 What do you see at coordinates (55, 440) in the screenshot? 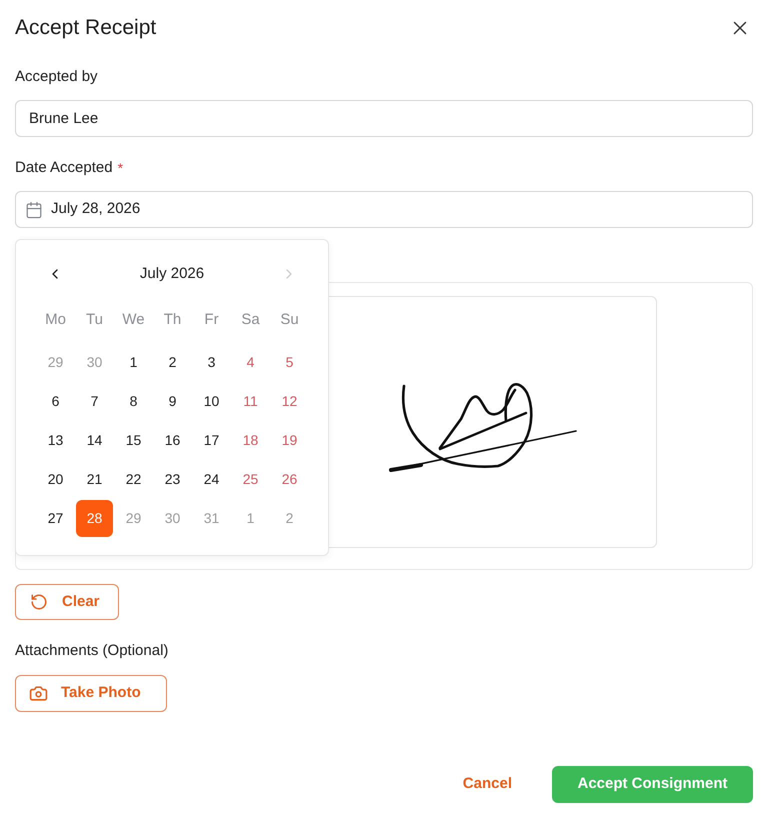
I see `calendar-day: 13` at bounding box center [55, 440].